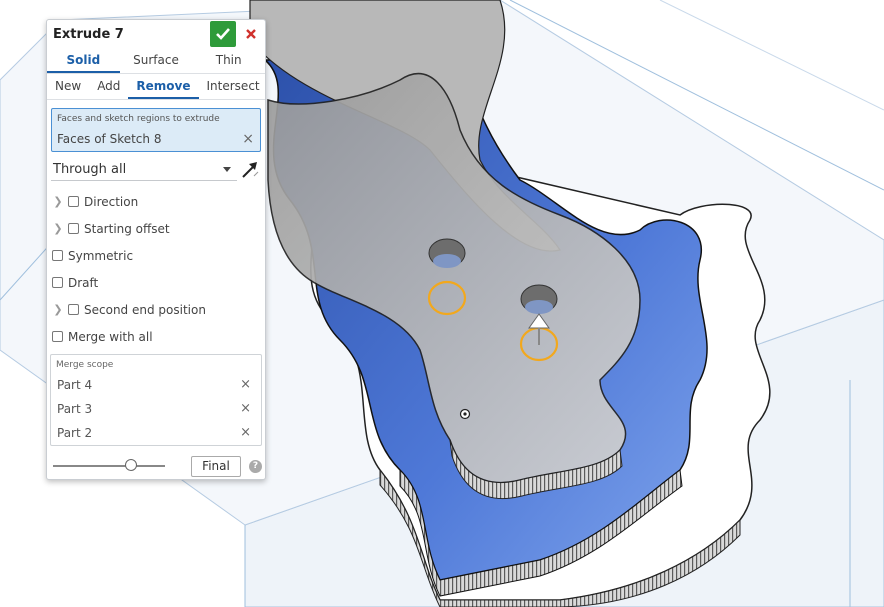 The width and height of the screenshot is (884, 607). I want to click on tab-surface: Surface, so click(156, 60).